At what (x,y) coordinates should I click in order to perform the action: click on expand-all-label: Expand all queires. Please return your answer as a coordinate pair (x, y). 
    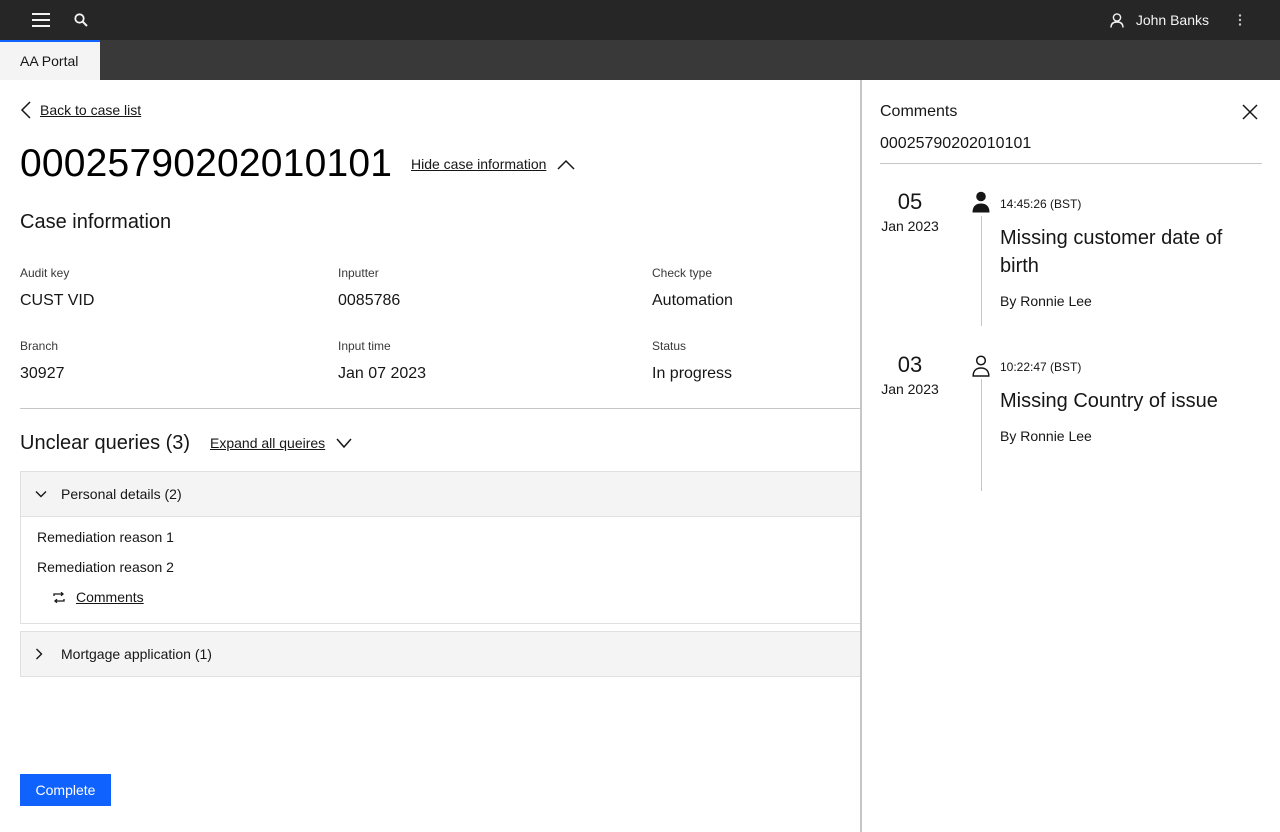
    Looking at the image, I should click on (268, 443).